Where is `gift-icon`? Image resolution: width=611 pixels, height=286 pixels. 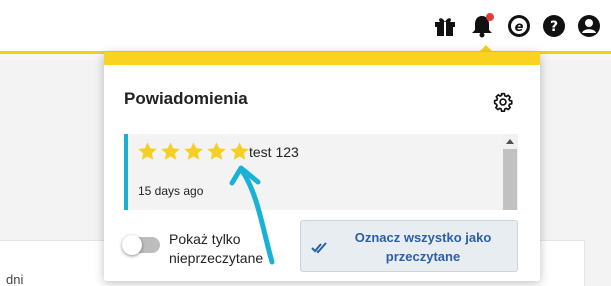 gift-icon is located at coordinates (445, 26).